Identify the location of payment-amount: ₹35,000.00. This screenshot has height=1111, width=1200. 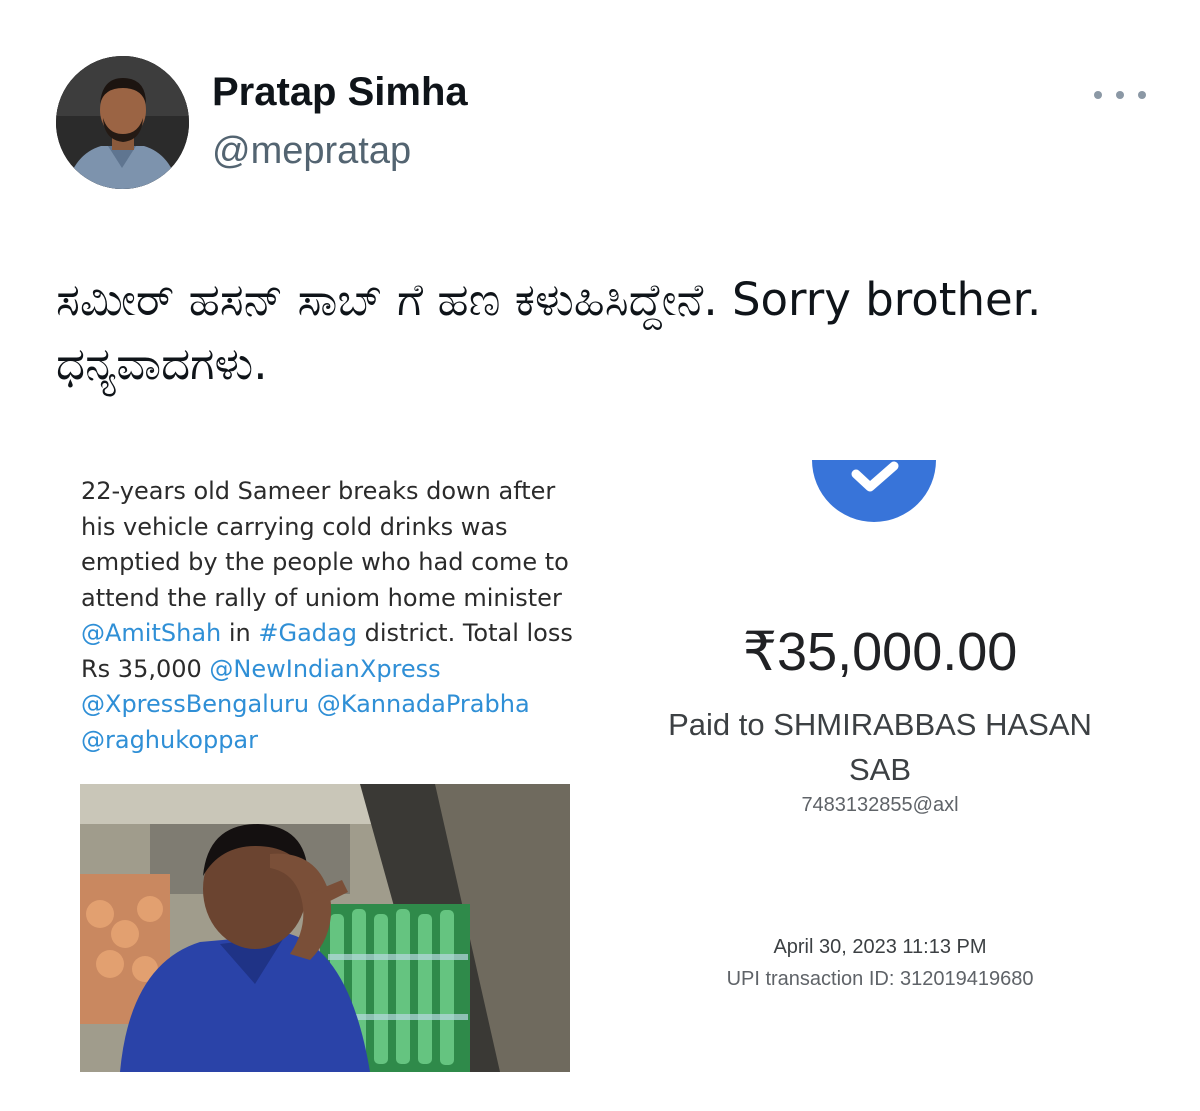
(880, 652).